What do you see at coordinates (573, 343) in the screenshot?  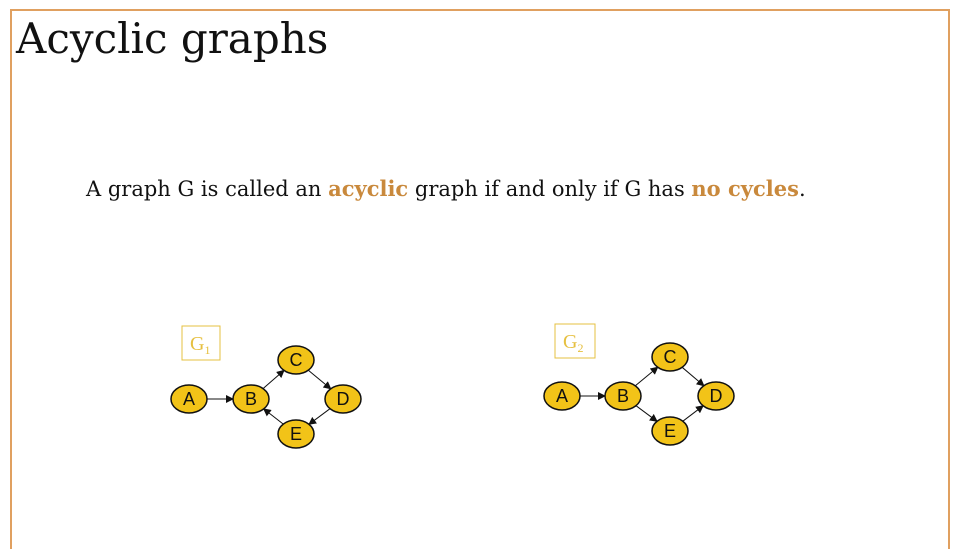 I see `graph-label: G2` at bounding box center [573, 343].